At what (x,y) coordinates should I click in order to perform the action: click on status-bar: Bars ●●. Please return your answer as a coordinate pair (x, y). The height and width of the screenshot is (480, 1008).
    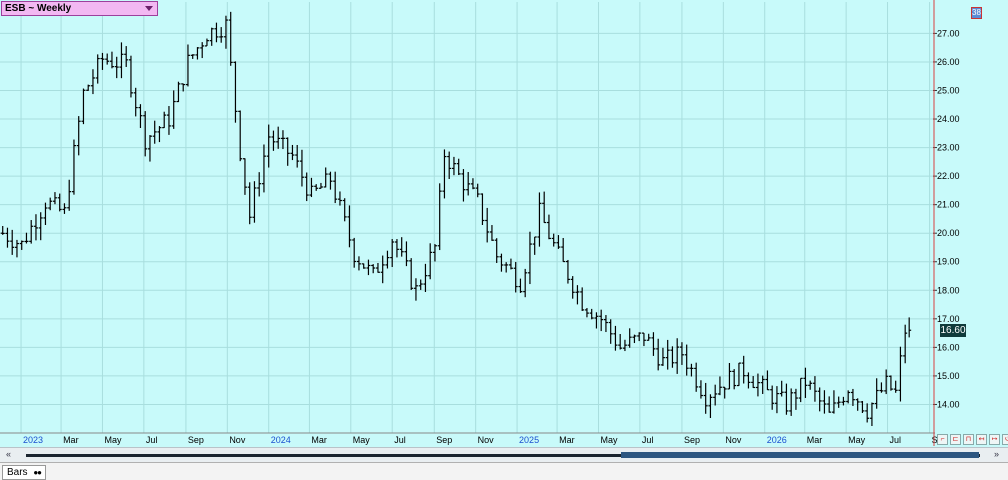
    Looking at the image, I should click on (504, 471).